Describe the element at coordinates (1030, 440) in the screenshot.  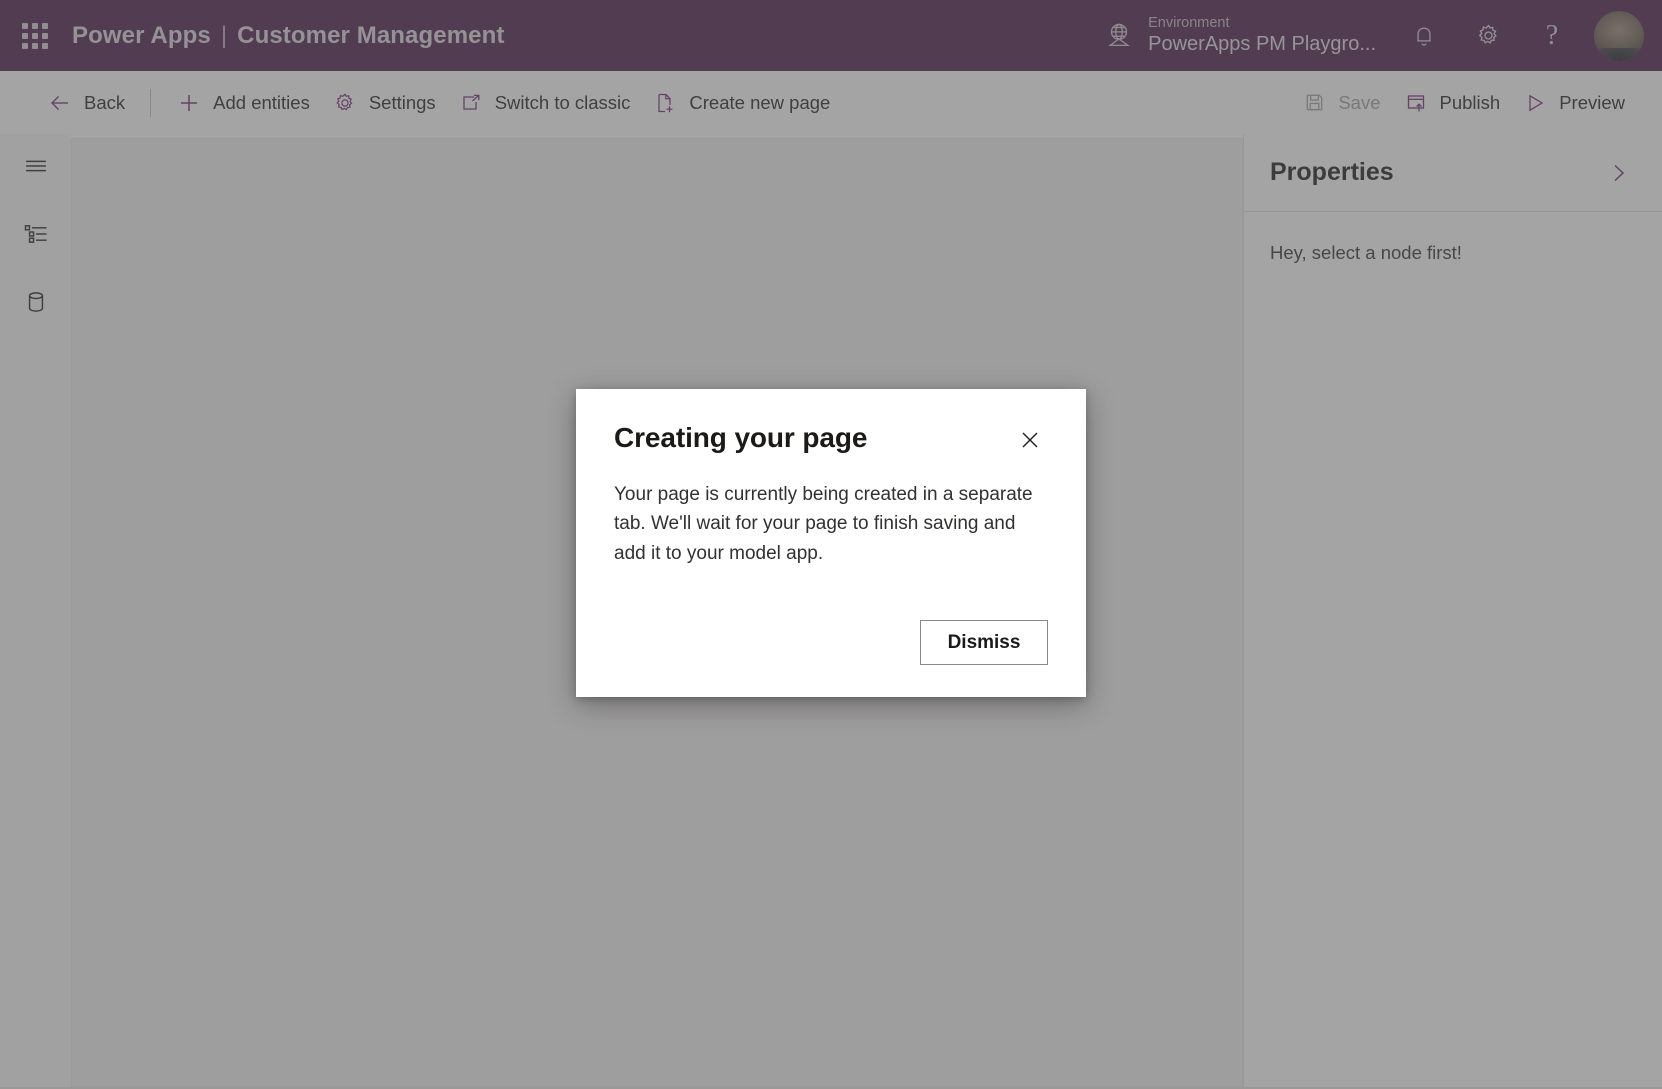
I see `close-icon` at that location.